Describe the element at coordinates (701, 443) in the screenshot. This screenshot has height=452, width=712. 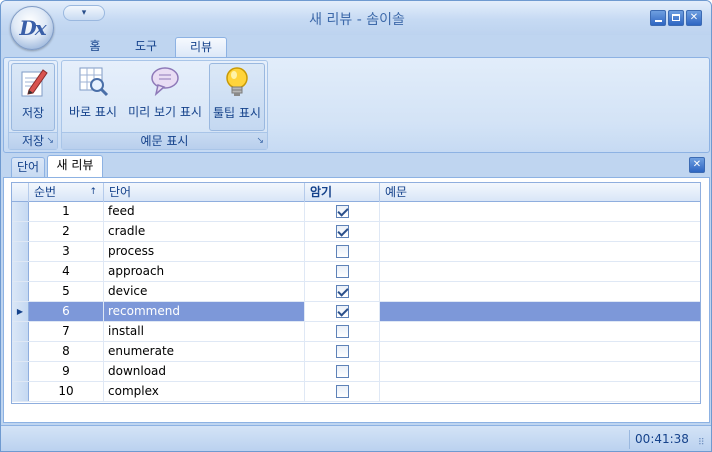
I see `resize-grip-icon: ⠿` at that location.